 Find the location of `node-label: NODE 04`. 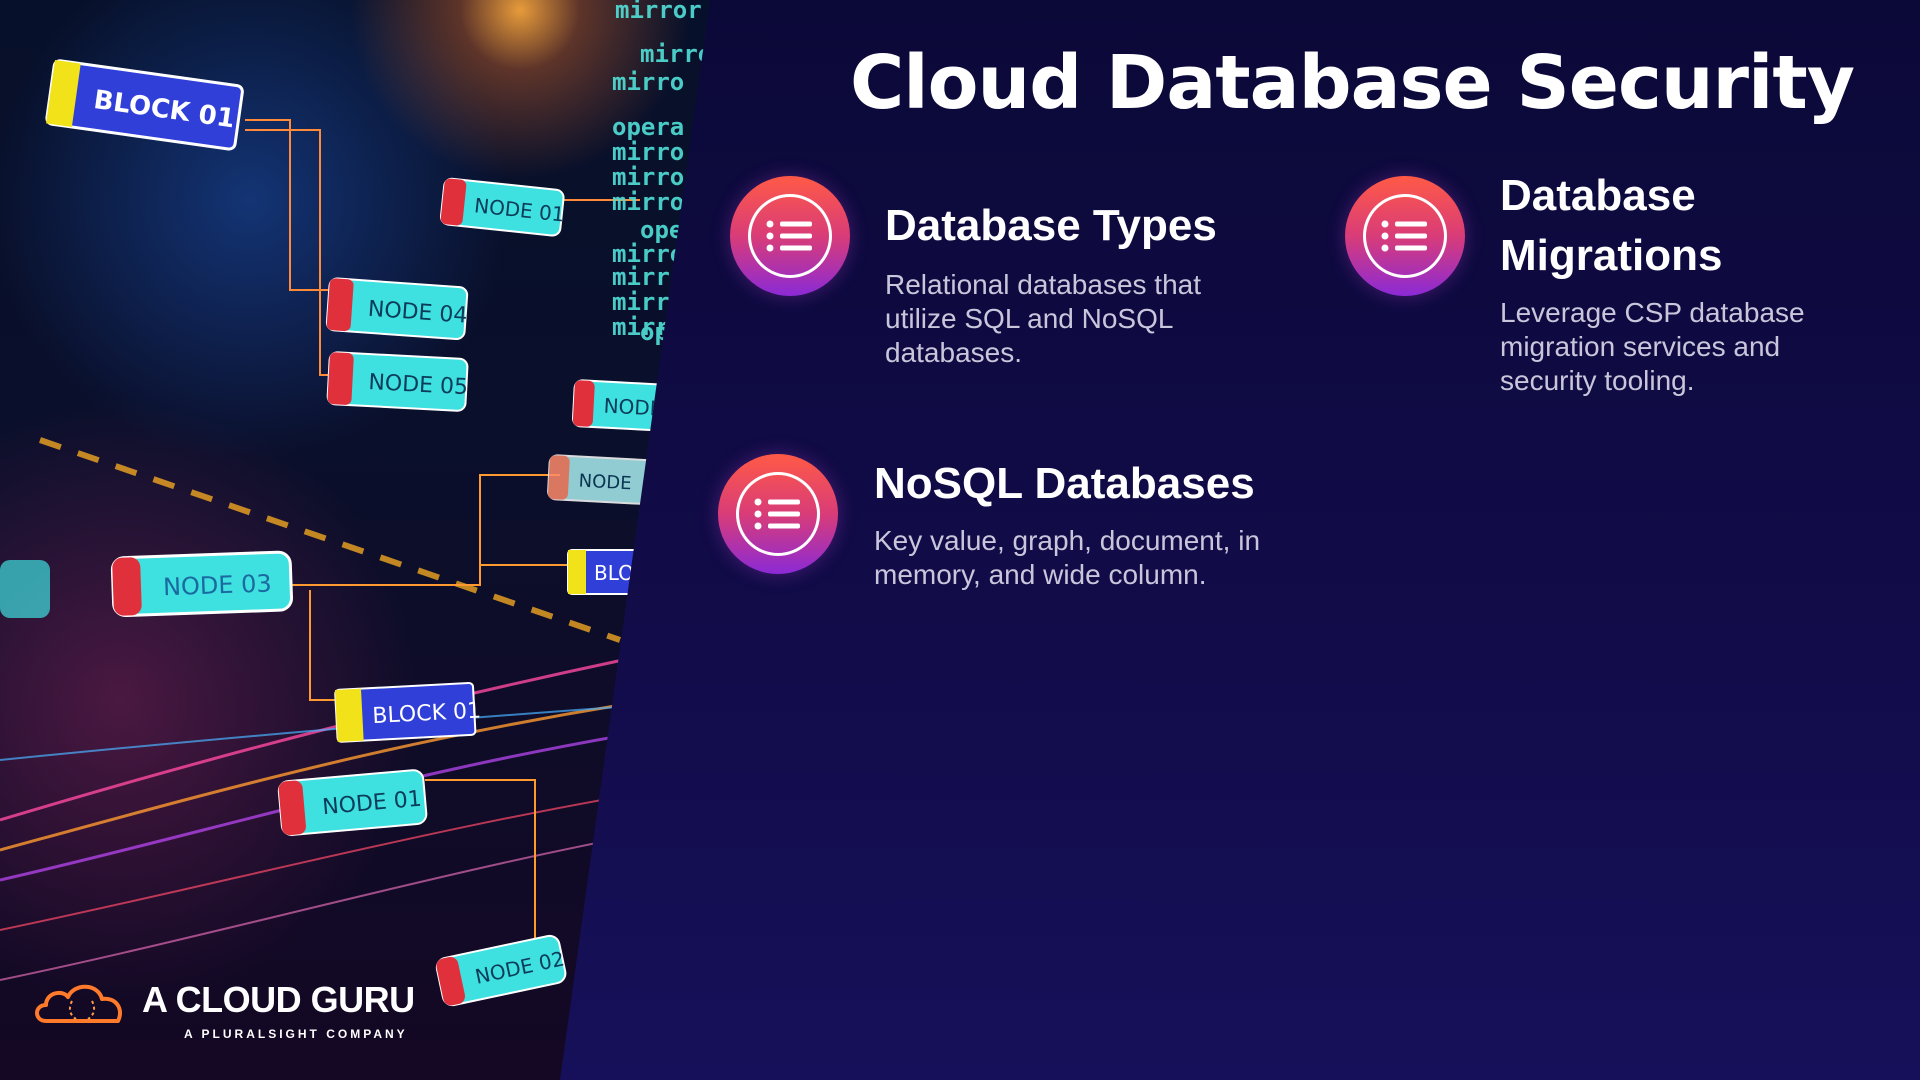

node-label: NODE 04 is located at coordinates (396, 308).